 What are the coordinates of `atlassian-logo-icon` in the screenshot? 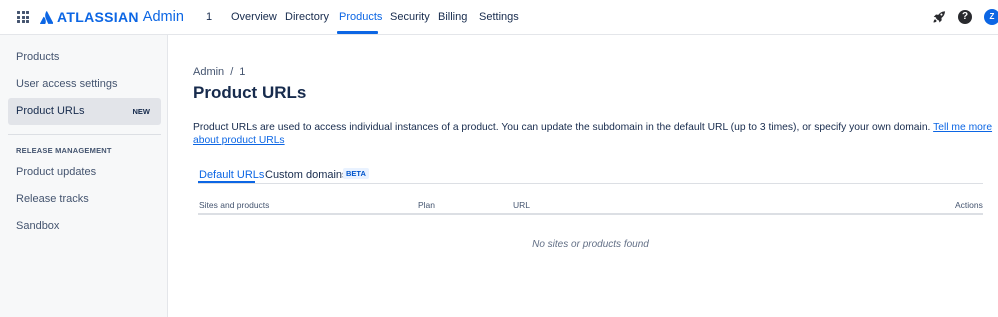 It's located at (46, 17).